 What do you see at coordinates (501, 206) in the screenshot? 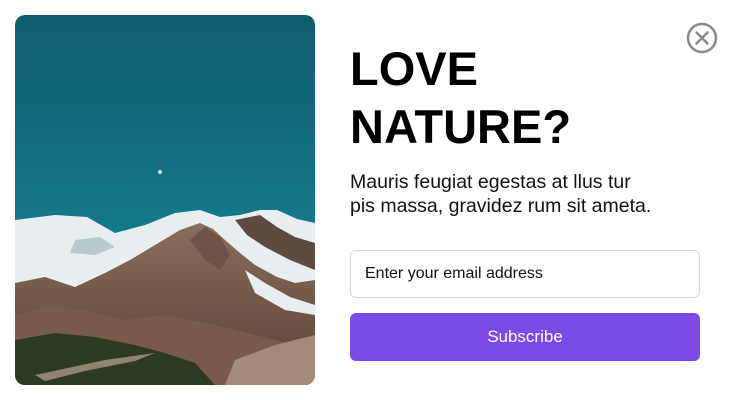
I see `popup-description-line-2: pis massa, gravidez rum sit ameta.` at bounding box center [501, 206].